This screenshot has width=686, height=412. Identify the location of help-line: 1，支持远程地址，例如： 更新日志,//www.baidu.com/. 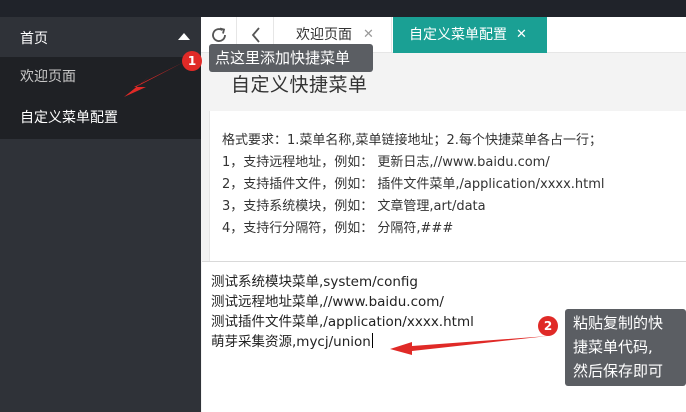
(386, 162).